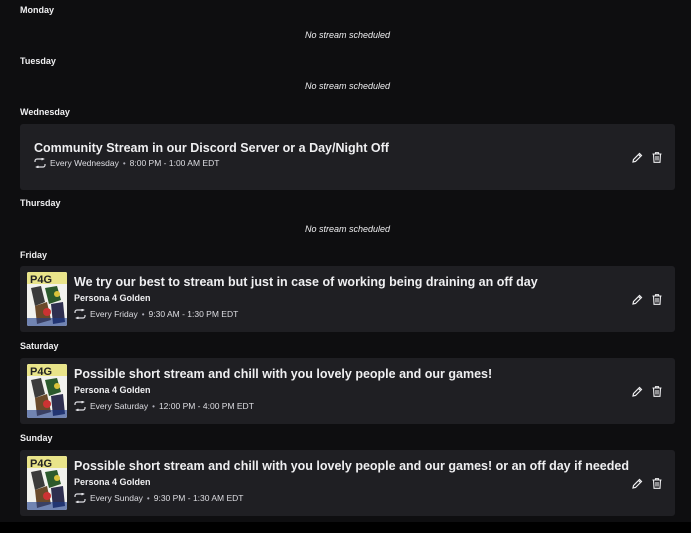 The width and height of the screenshot is (691, 533). What do you see at coordinates (116, 498) in the screenshot?
I see `segment-repeat: Every Sunday` at bounding box center [116, 498].